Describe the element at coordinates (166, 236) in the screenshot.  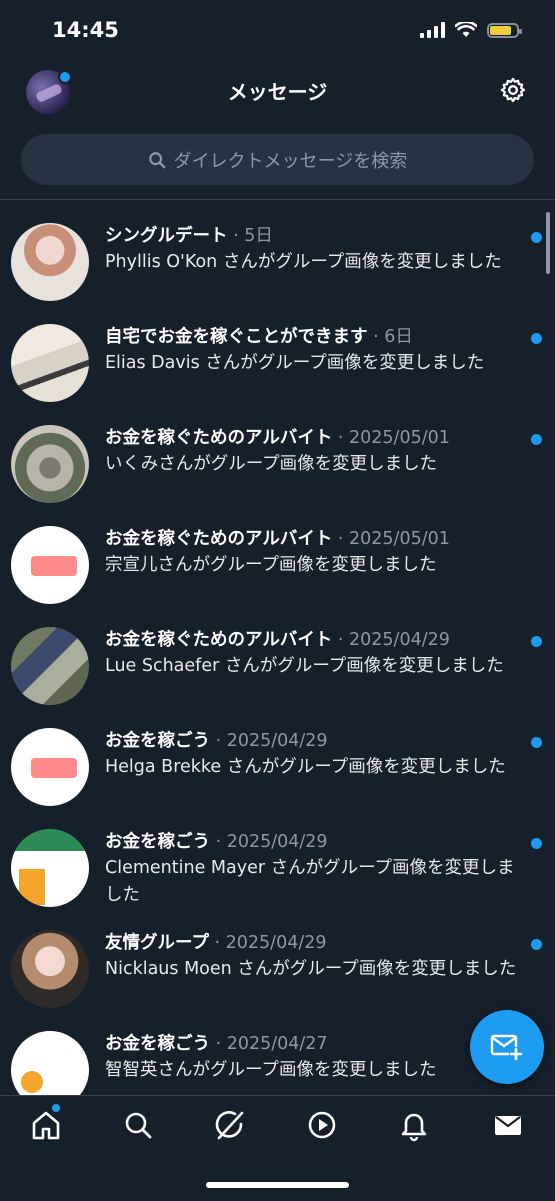
I see `conversation-name: シングルデート` at that location.